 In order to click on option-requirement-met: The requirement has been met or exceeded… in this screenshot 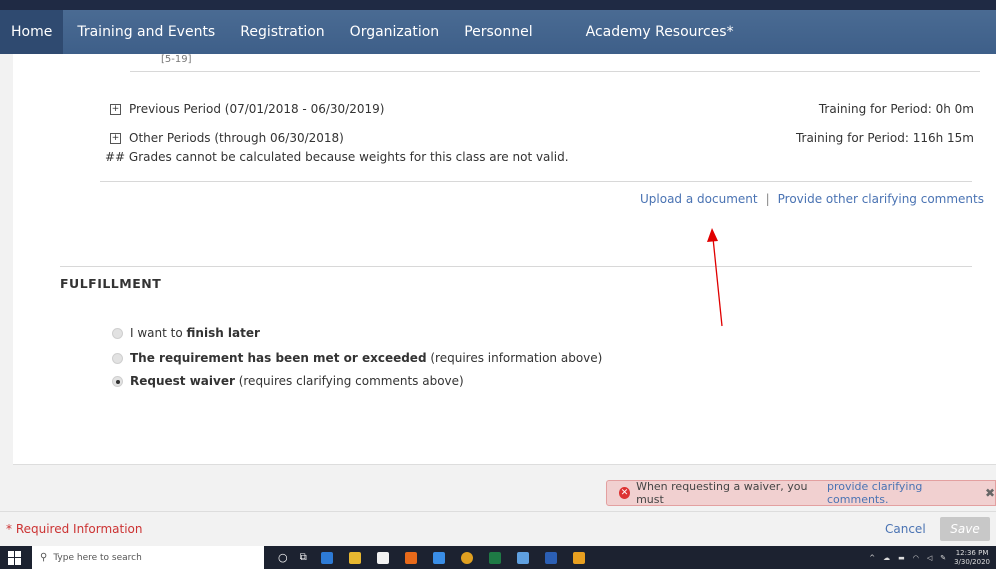, I will do `click(357, 358)`.